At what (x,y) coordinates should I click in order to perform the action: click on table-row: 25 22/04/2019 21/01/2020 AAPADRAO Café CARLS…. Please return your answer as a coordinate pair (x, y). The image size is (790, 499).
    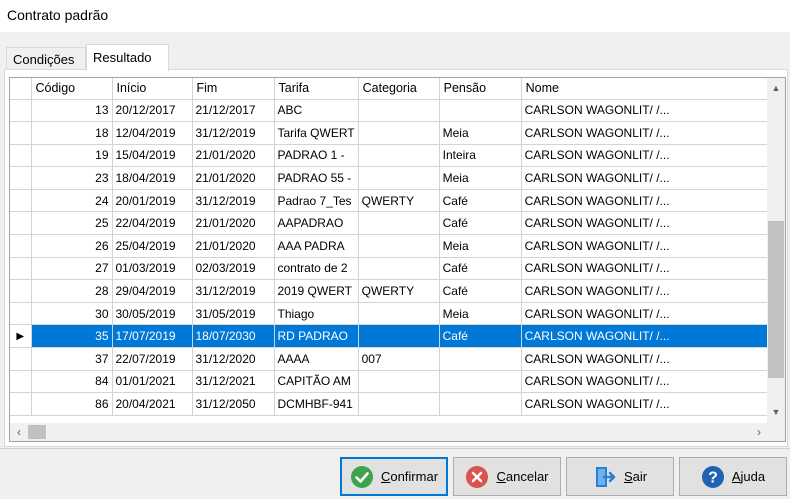
    Looking at the image, I should click on (390, 223).